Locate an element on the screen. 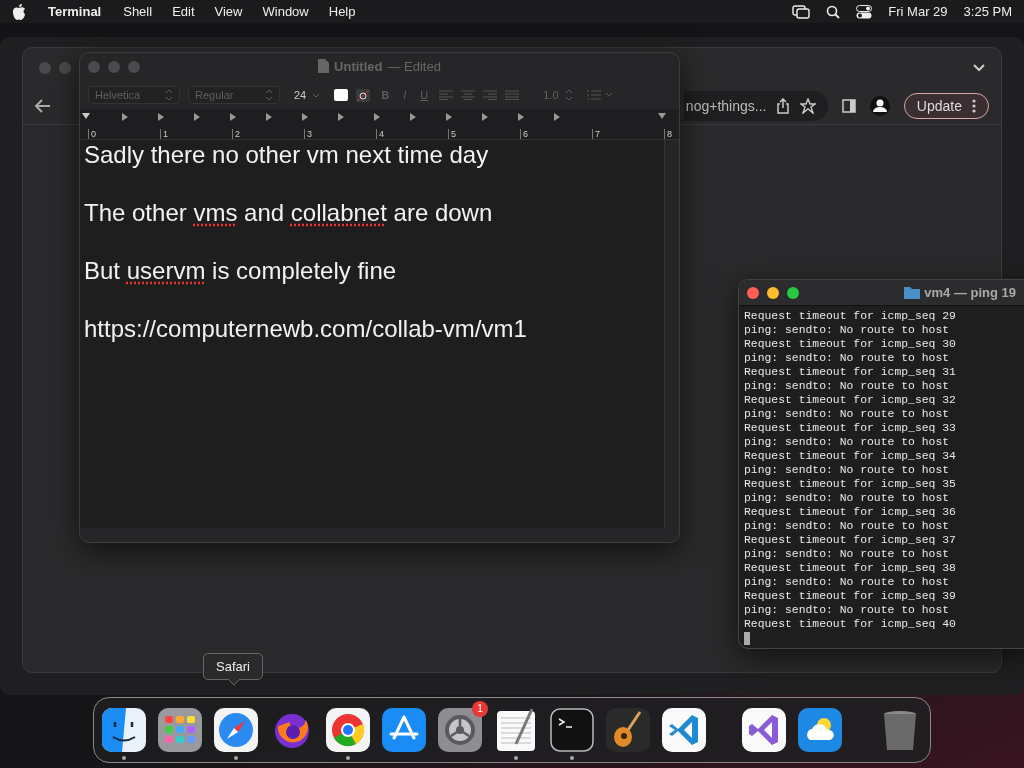 This screenshot has height=768, width=1024. terminal-line: Request timeout for icmp_seq 35 is located at coordinates (850, 484).